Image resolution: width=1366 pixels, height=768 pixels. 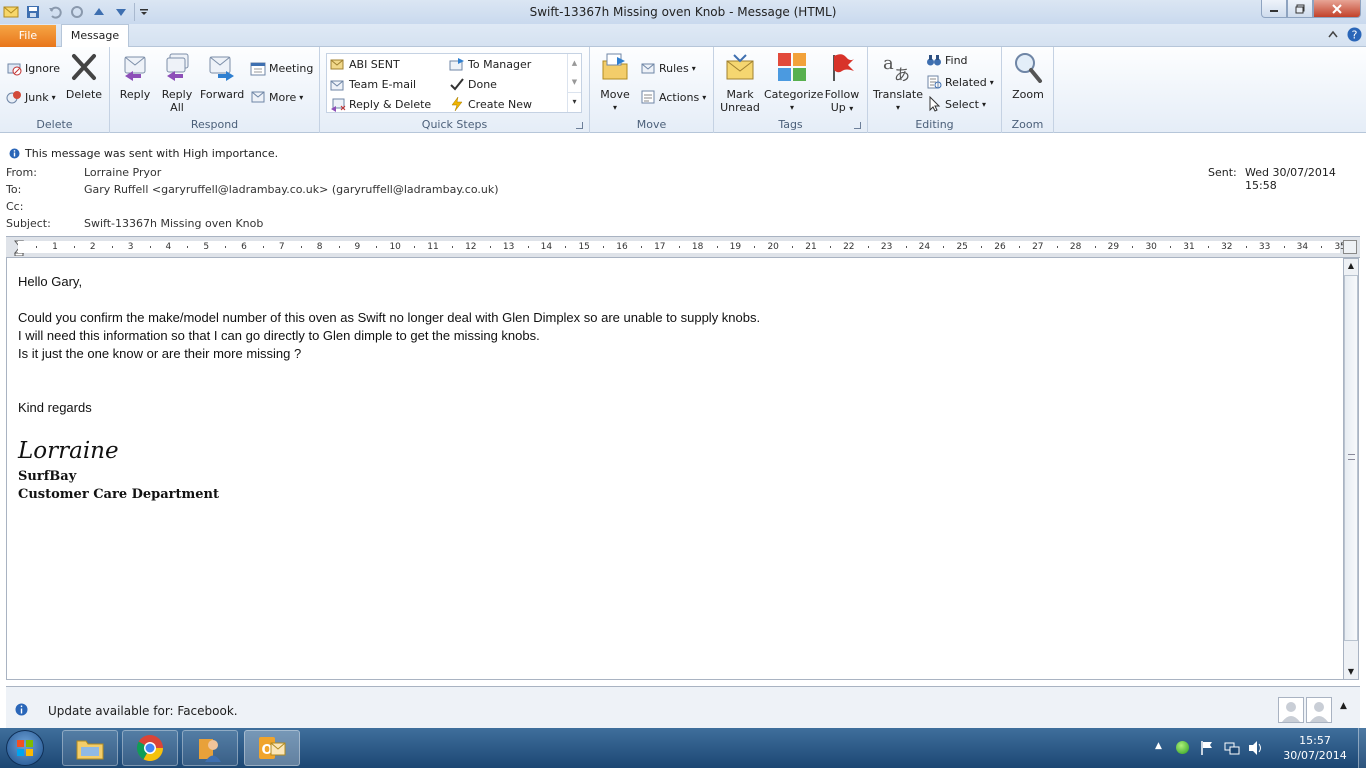 What do you see at coordinates (842, 83) in the screenshot?
I see `follow-up-button: Follow Up ▾` at bounding box center [842, 83].